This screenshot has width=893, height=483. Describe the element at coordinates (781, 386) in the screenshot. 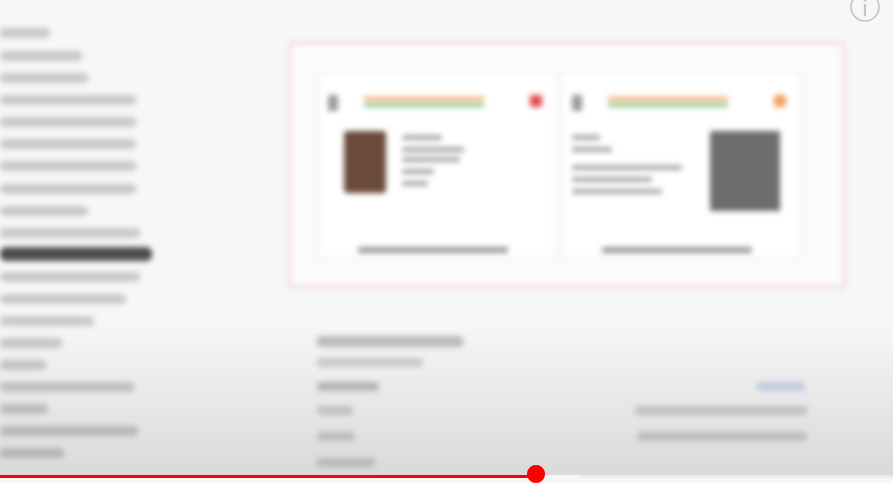

I see `section-link` at that location.